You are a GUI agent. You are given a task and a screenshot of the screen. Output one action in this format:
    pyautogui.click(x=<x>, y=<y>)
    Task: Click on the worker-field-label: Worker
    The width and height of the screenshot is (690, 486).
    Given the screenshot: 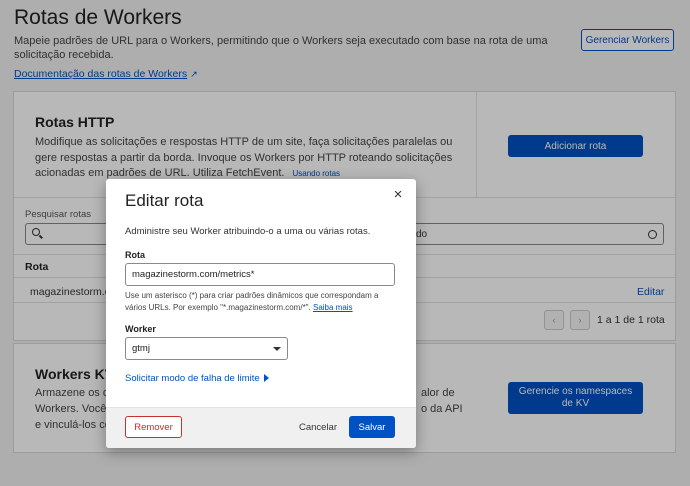 What is the action you would take?
    pyautogui.click(x=140, y=329)
    